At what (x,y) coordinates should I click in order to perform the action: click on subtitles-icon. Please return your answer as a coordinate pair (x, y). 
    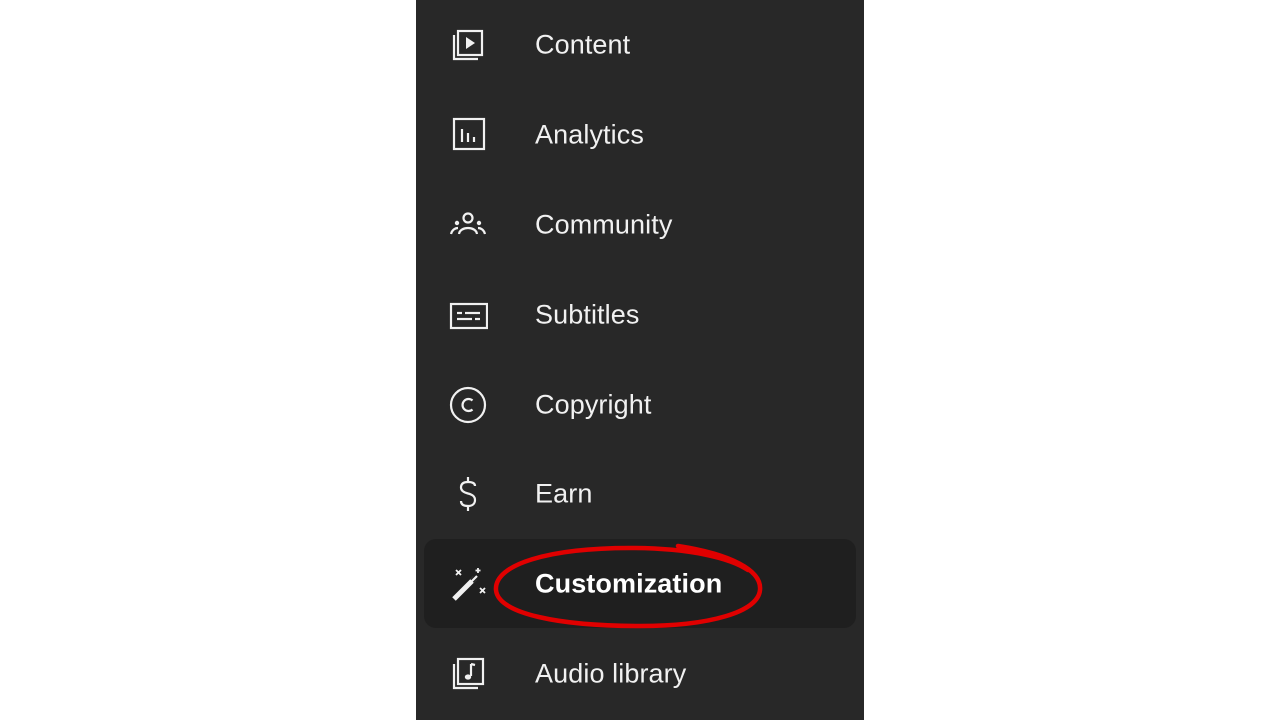
    Looking at the image, I should click on (468, 315).